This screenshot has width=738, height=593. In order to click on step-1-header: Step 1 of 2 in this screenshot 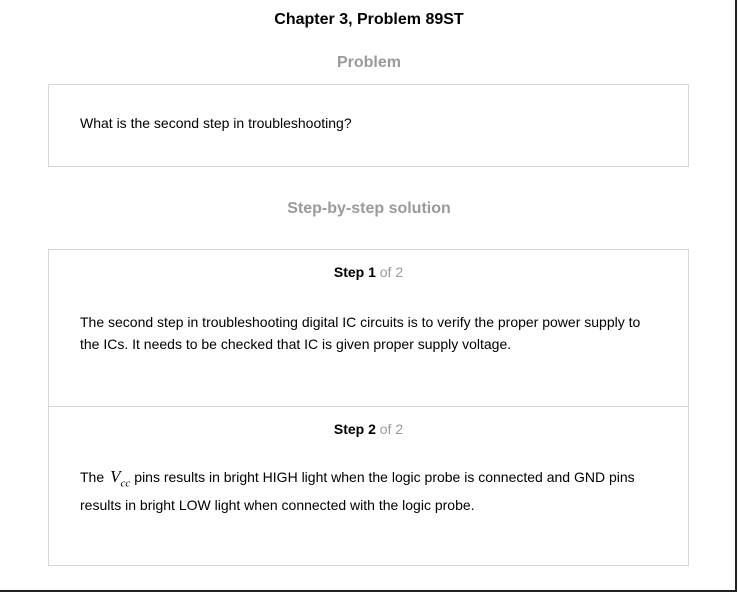, I will do `click(368, 272)`.